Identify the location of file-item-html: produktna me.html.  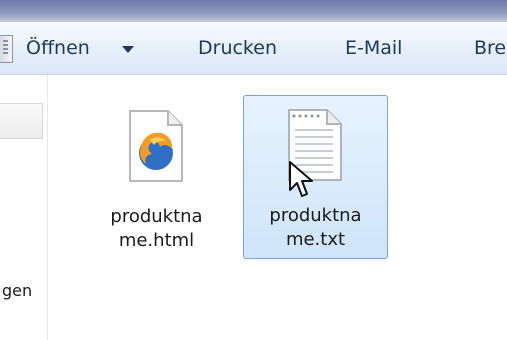
(156, 178).